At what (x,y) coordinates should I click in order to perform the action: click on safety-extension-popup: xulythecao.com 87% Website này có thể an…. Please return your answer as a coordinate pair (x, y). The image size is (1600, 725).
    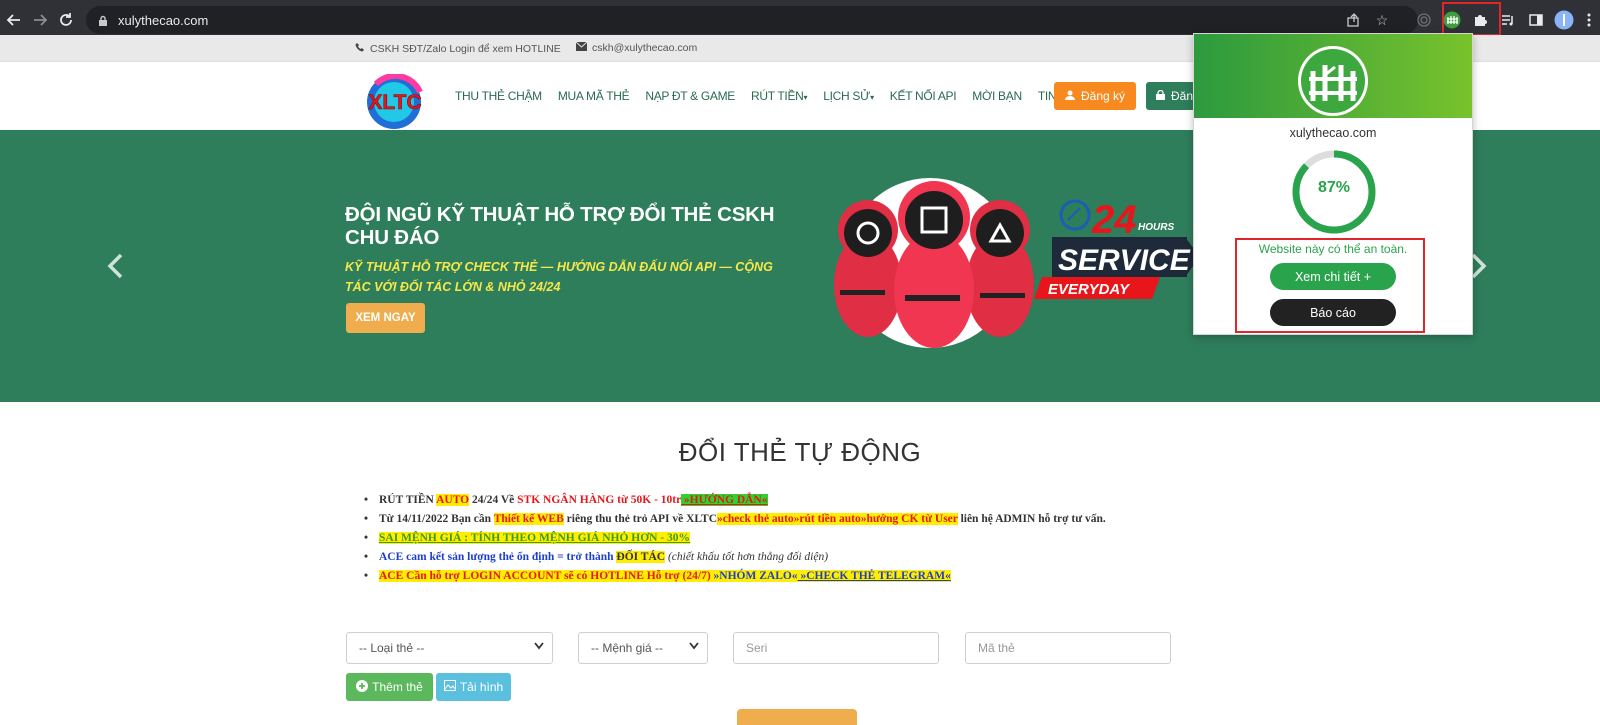
    Looking at the image, I should click on (1333, 184).